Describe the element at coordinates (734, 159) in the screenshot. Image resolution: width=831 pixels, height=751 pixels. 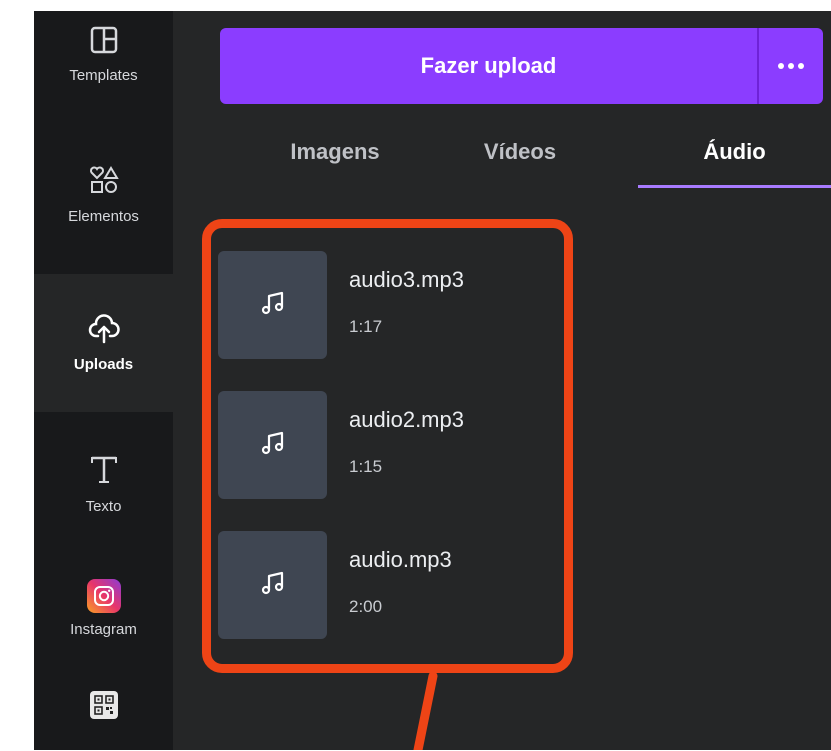
I see `tab-audio: Áudio` at that location.